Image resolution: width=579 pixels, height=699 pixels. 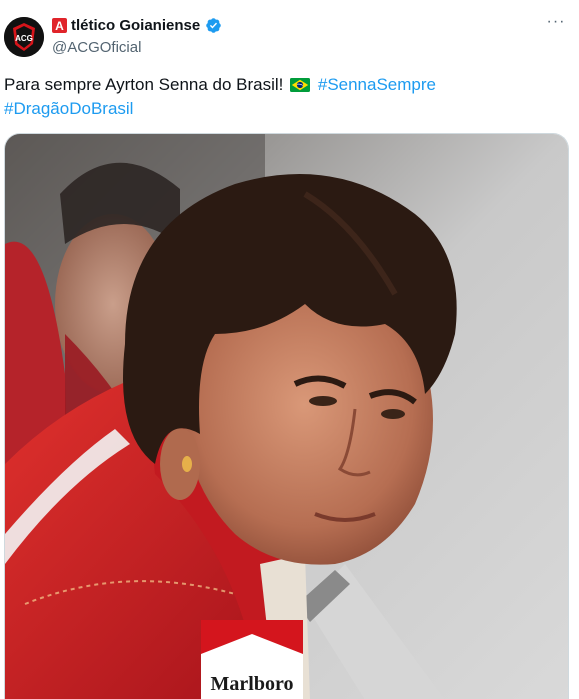 I want to click on hashtag-senna-sempre: #SennaSempre, so click(x=377, y=84).